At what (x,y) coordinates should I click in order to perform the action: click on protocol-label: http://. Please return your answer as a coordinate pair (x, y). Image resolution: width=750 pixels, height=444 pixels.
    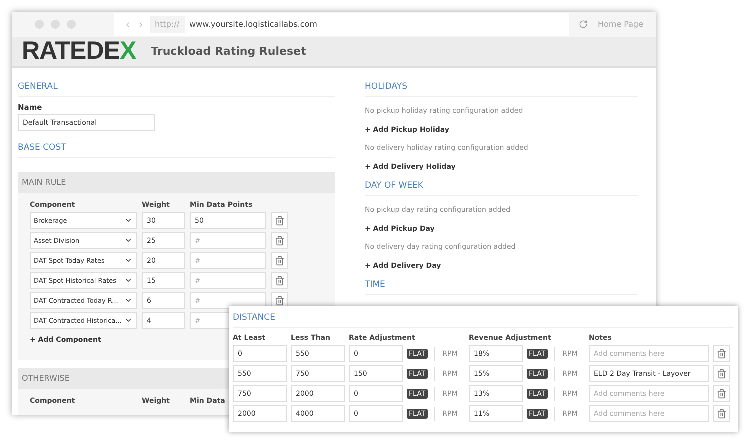
    Looking at the image, I should click on (167, 24).